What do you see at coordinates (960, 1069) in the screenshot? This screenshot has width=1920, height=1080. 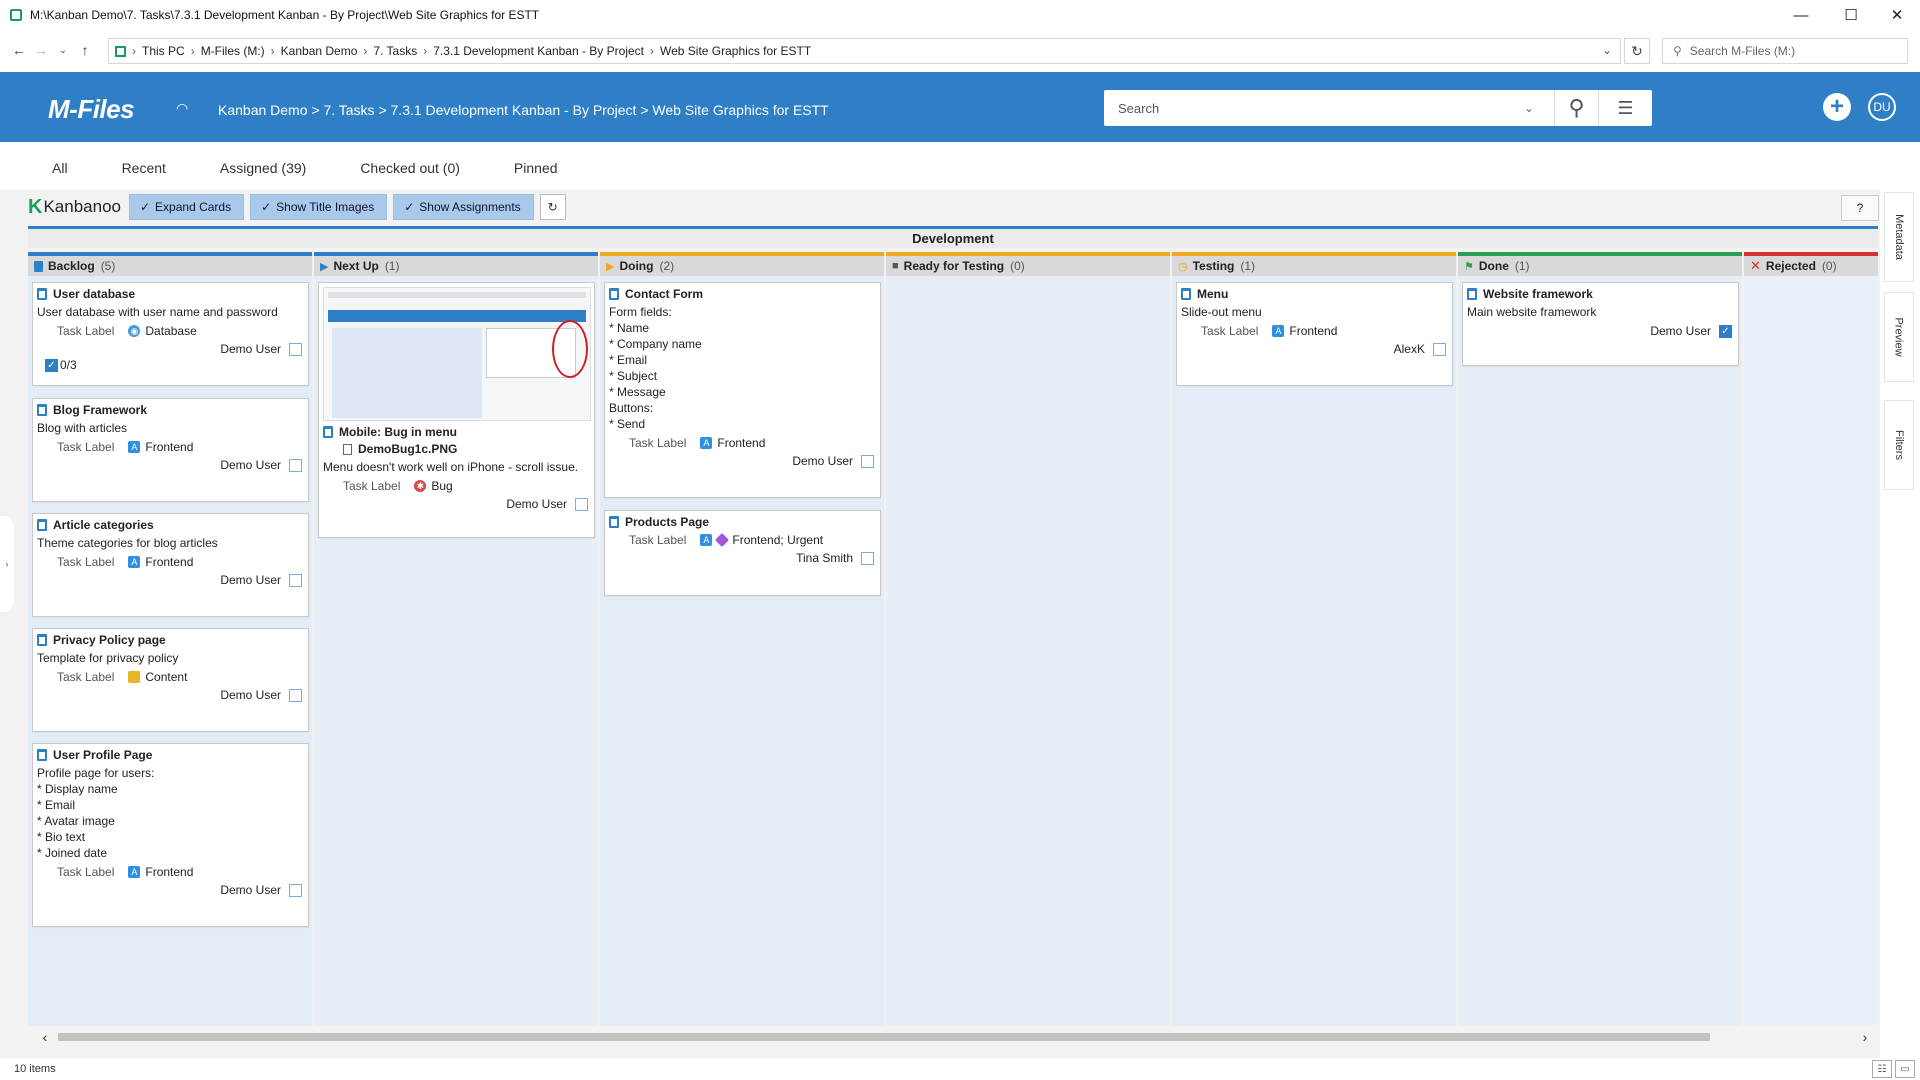 I see `status-bar: 10 items` at bounding box center [960, 1069].